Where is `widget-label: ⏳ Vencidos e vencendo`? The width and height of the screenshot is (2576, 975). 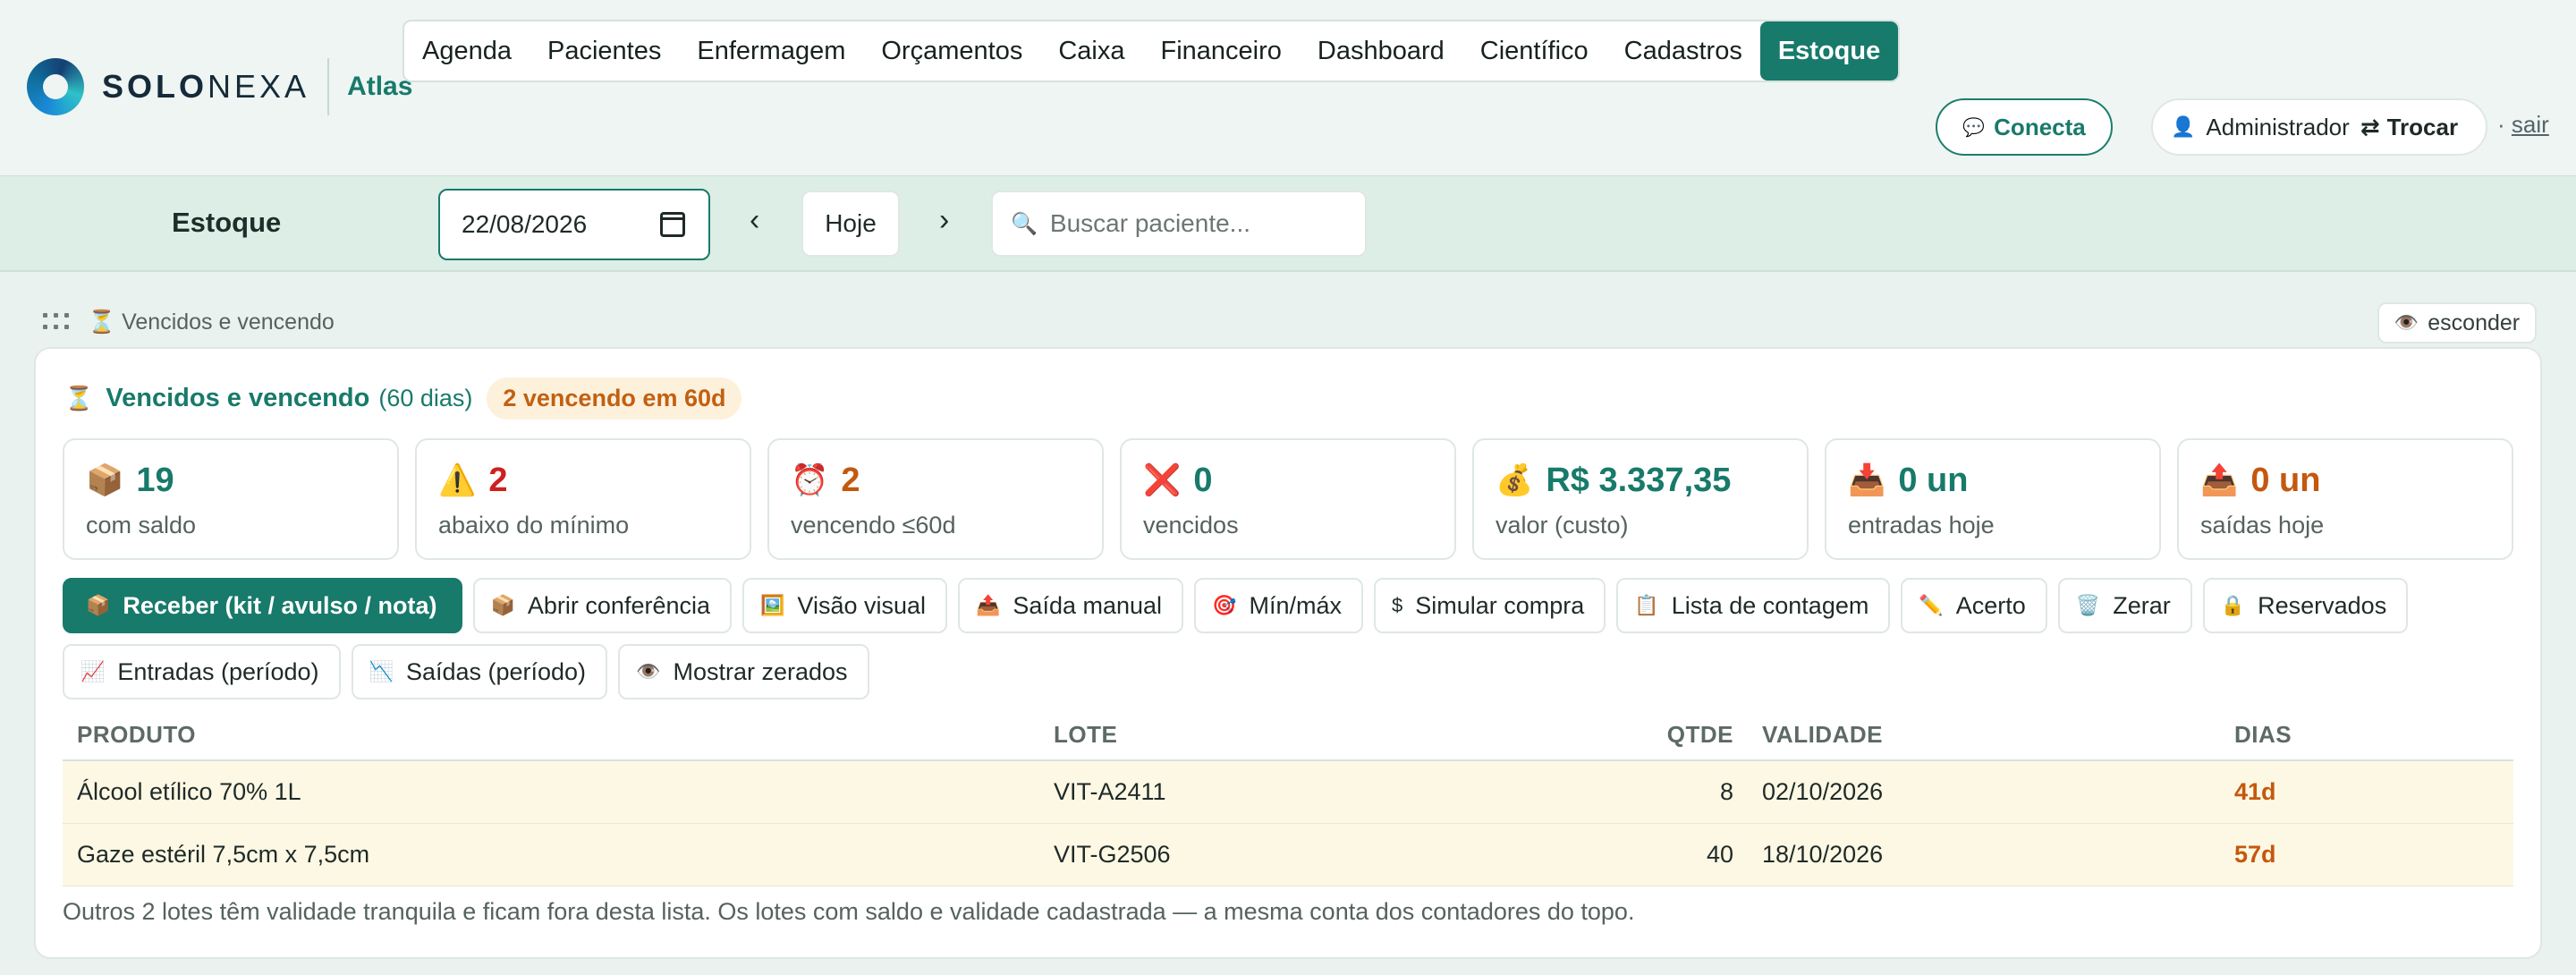
widget-label: ⏳ Vencidos e vencendo is located at coordinates (211, 322).